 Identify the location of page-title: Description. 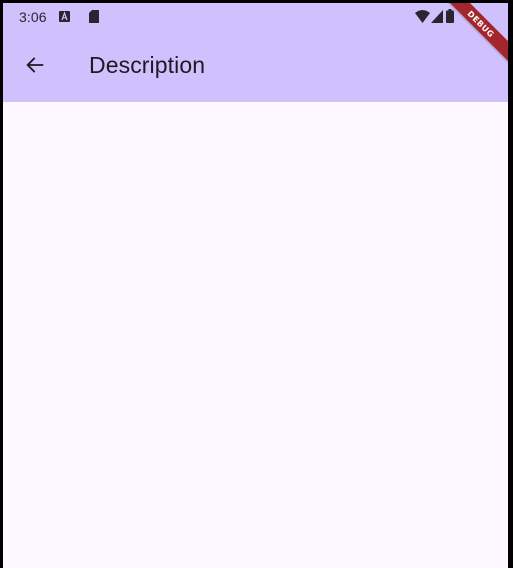
(147, 65).